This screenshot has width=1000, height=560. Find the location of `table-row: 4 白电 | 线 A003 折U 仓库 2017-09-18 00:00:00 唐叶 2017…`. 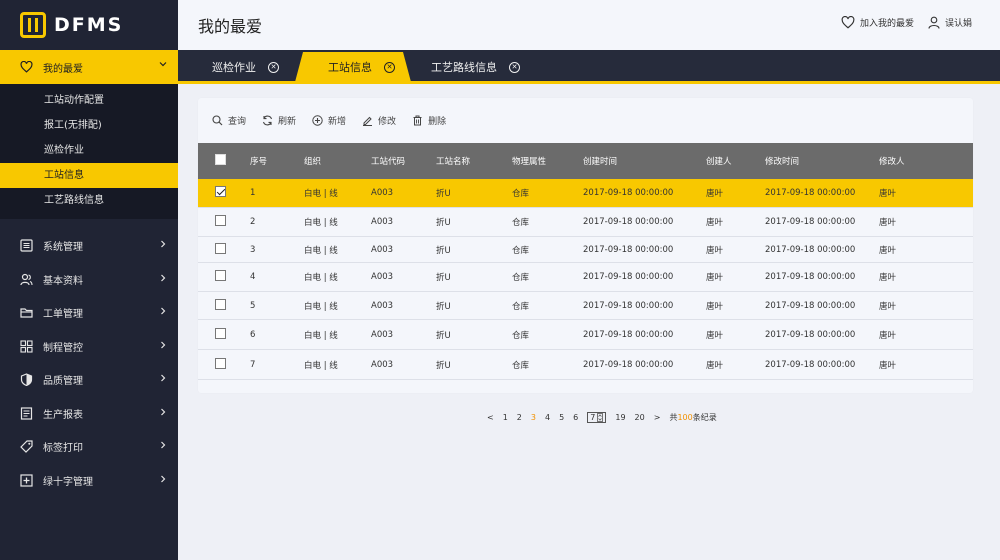

table-row: 4 白电 | 线 A003 折U 仓库 2017-09-18 00:00:00 唐叶 2017… is located at coordinates (585, 277).